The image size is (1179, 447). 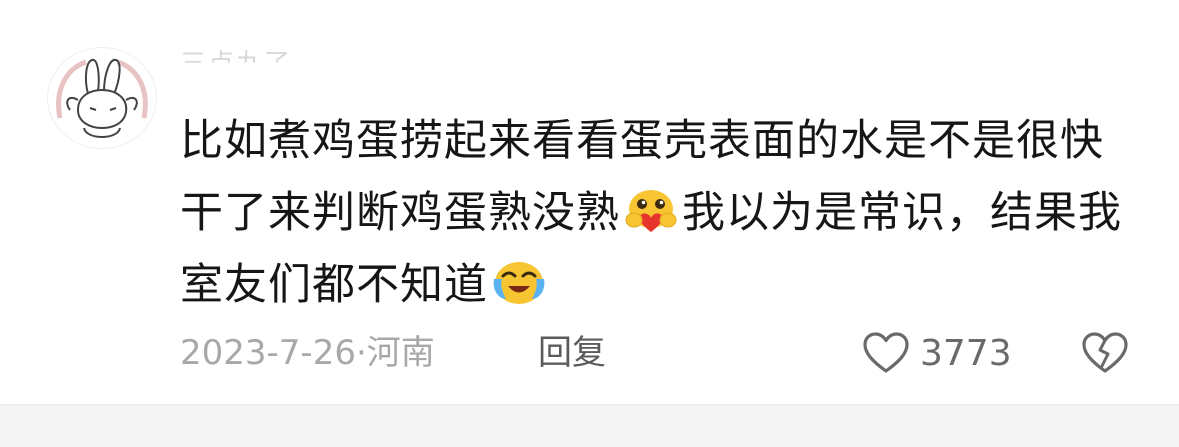 I want to click on comment-meta: 2023-7-26·河南, so click(x=307, y=353).